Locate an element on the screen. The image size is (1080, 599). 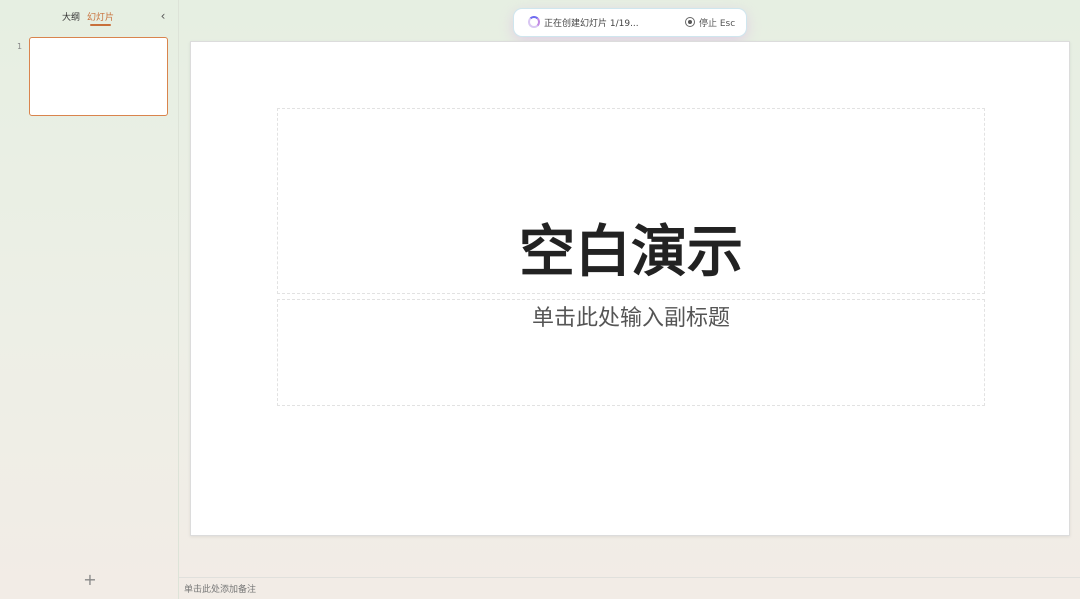
slide-thumbnail-number: 1 is located at coordinates (20, 46).